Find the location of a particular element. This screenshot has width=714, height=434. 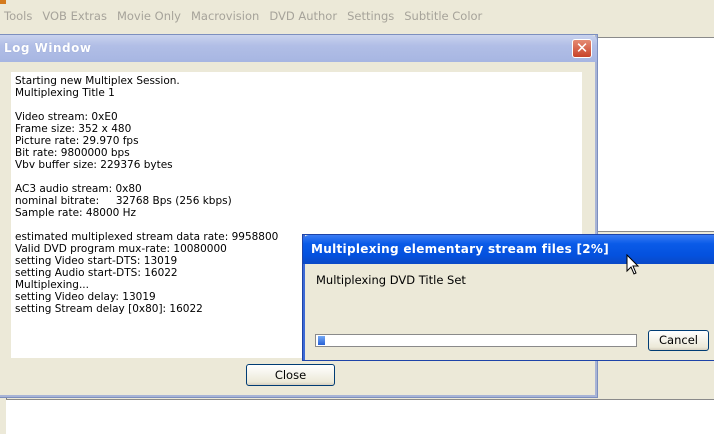

log-line: Multiplexing Title 1 is located at coordinates (65, 93).